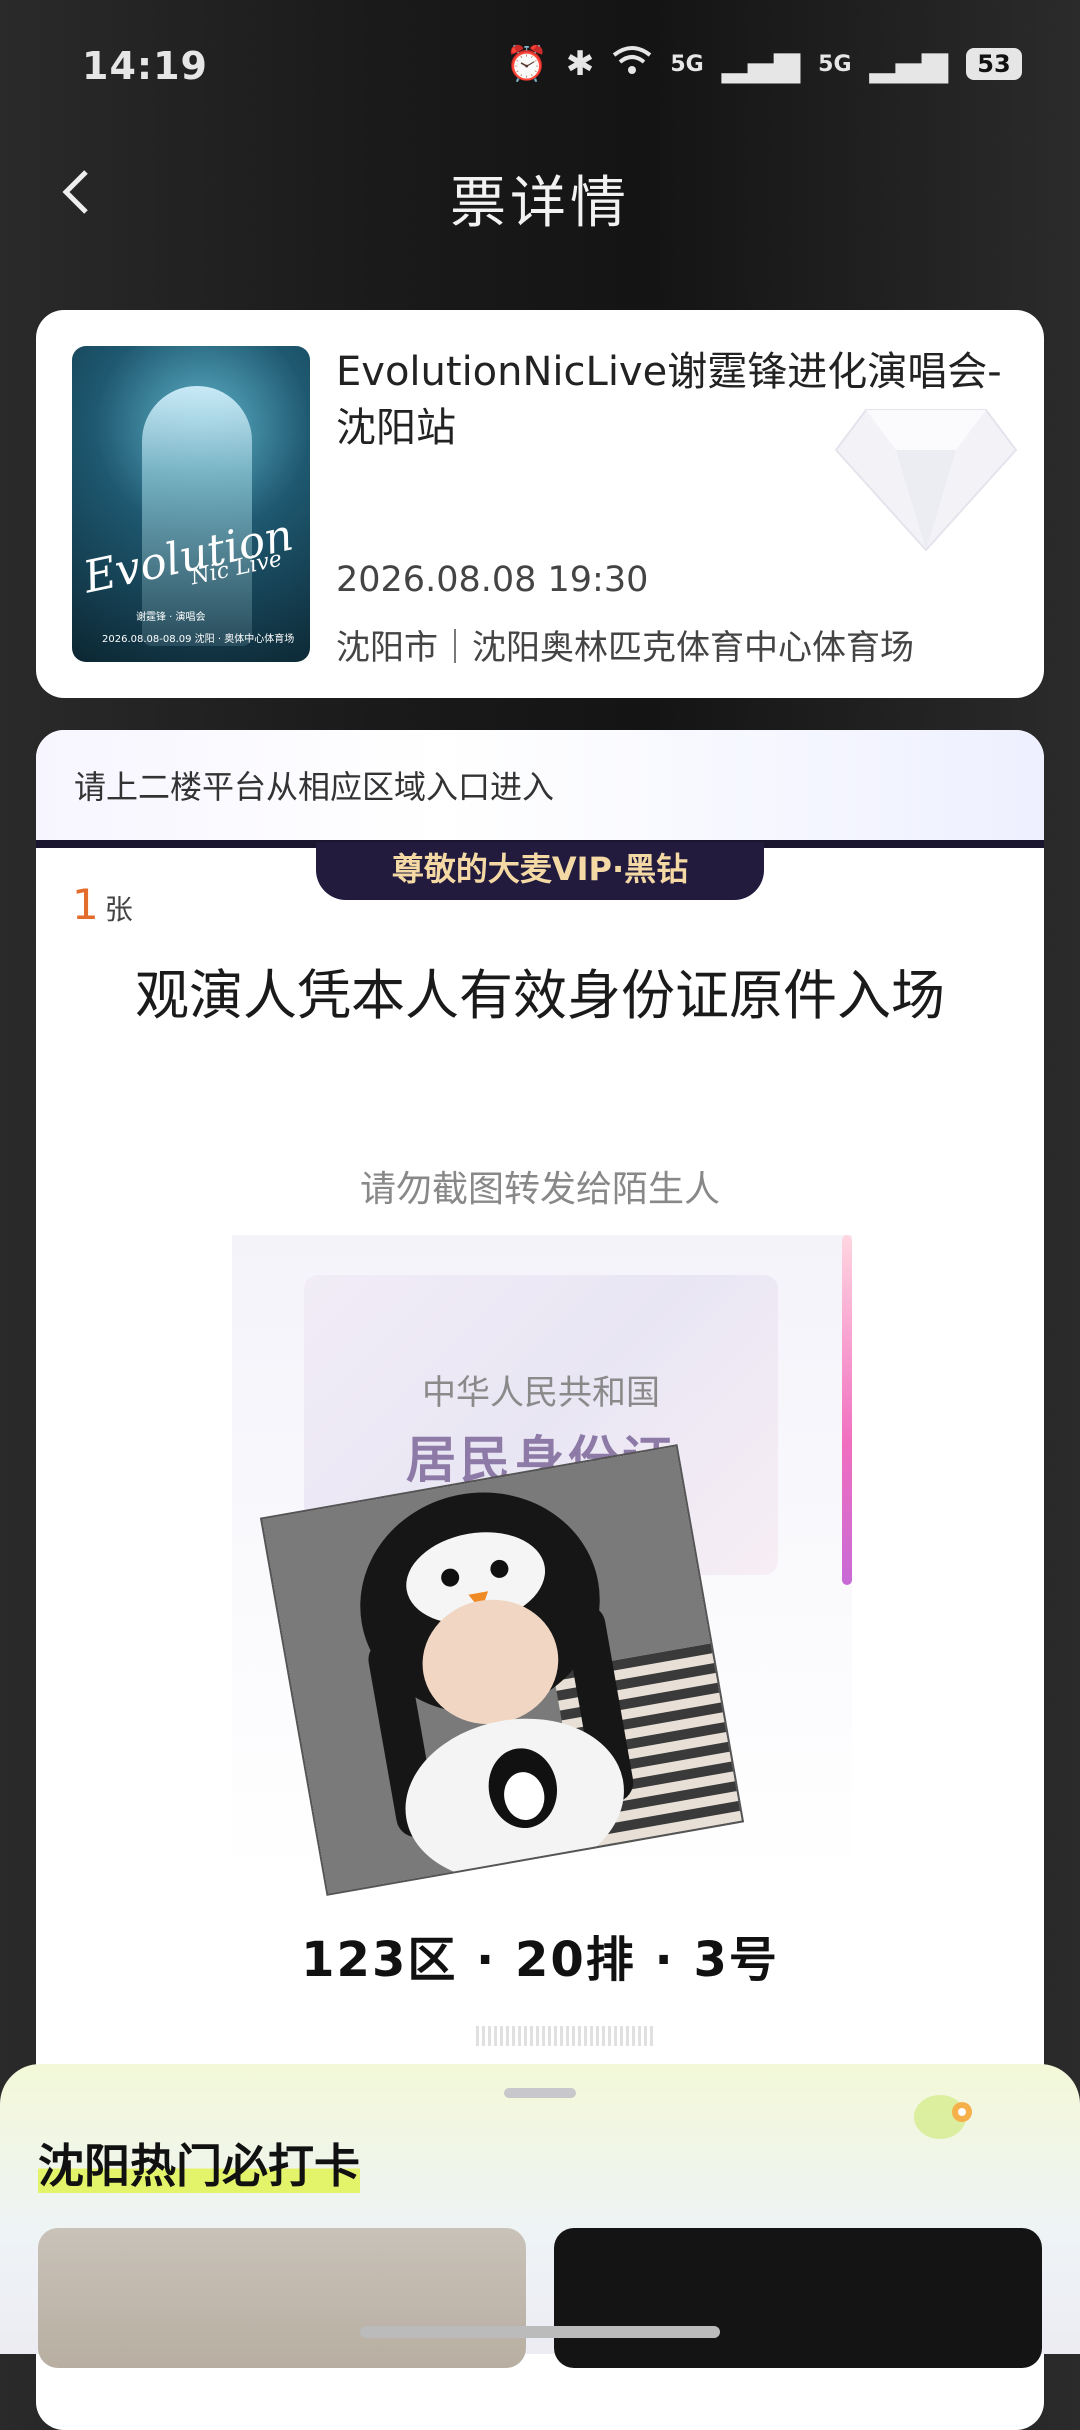 The width and height of the screenshot is (1080, 2430). Describe the element at coordinates (847, 1410) in the screenshot. I see `pink-accent-bar` at that location.